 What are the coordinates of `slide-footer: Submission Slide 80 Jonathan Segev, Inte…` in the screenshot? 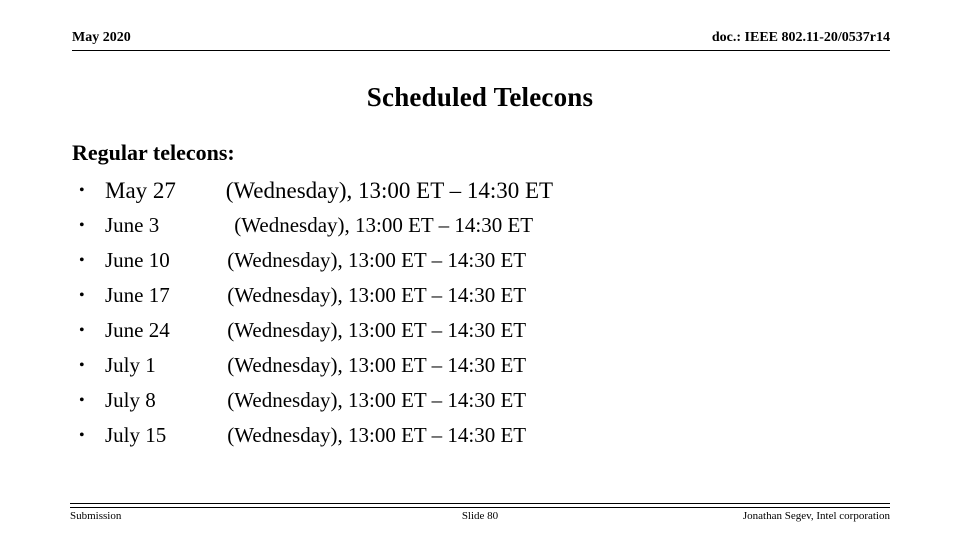 It's located at (480, 518).